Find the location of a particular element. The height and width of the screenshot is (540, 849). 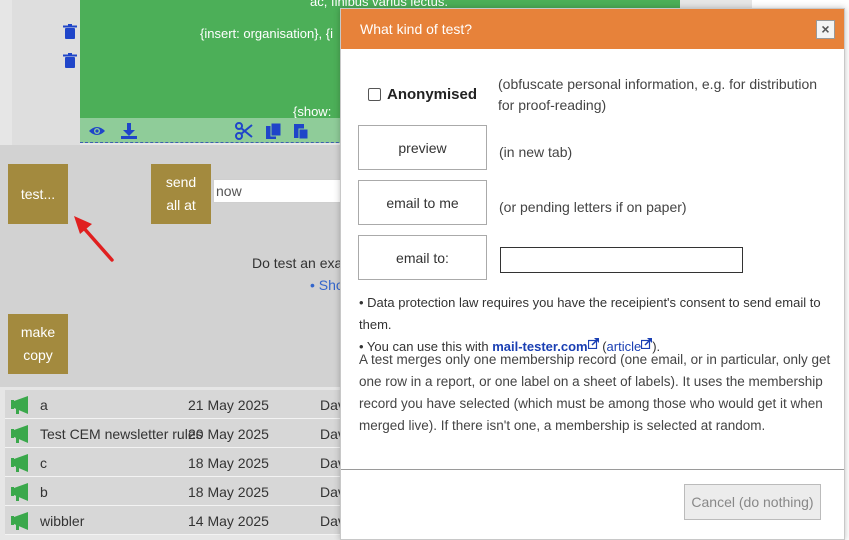

eye-icon is located at coordinates (97, 131).